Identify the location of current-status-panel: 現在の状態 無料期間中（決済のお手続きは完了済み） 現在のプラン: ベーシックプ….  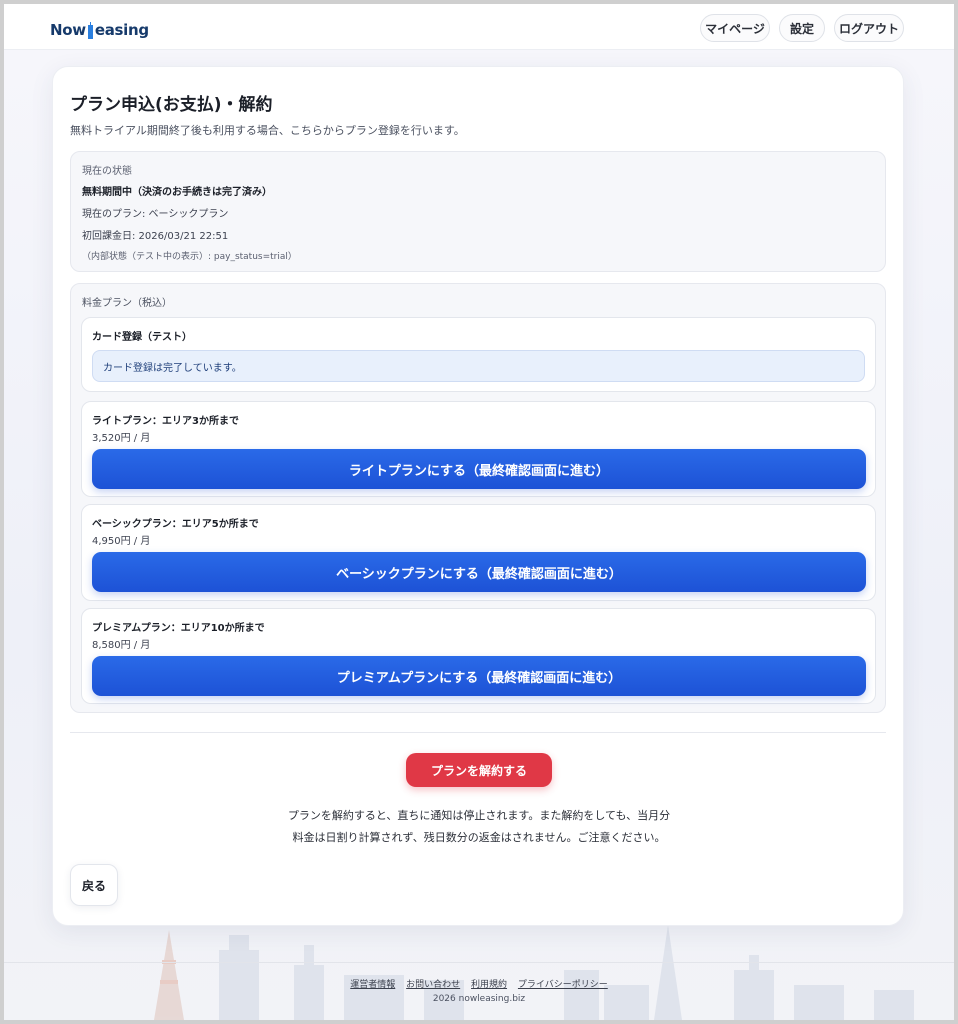
(478, 211).